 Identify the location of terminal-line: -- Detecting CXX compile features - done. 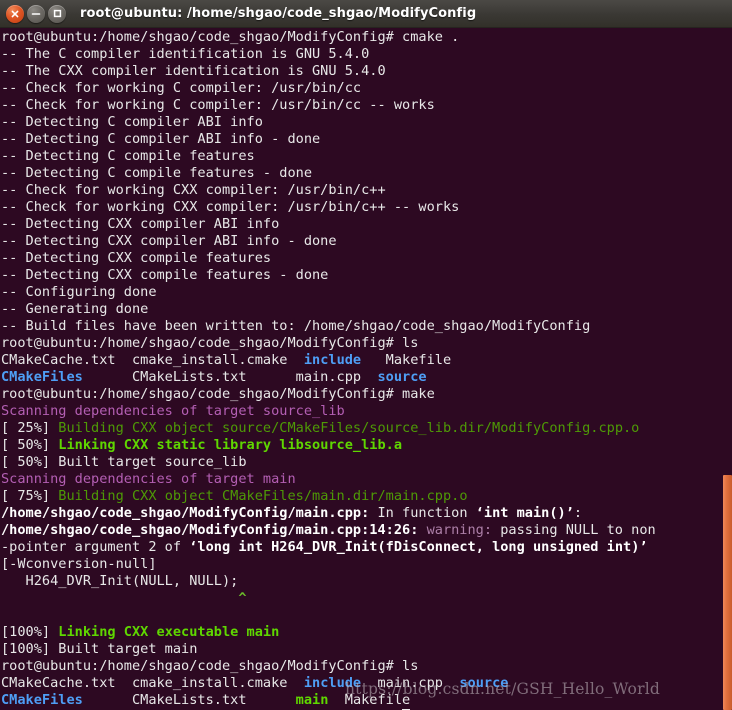
(328, 275).